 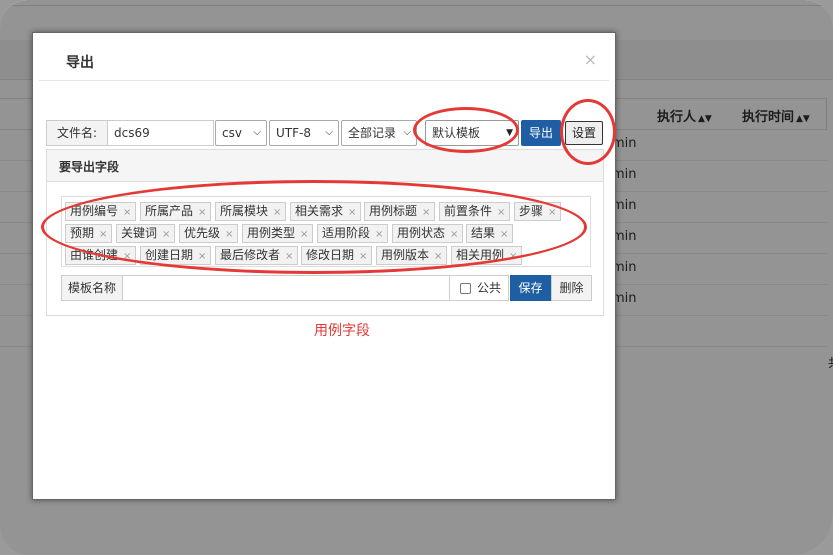 What do you see at coordinates (293, 133) in the screenshot?
I see `encoding-select-value: UTF-8` at bounding box center [293, 133].